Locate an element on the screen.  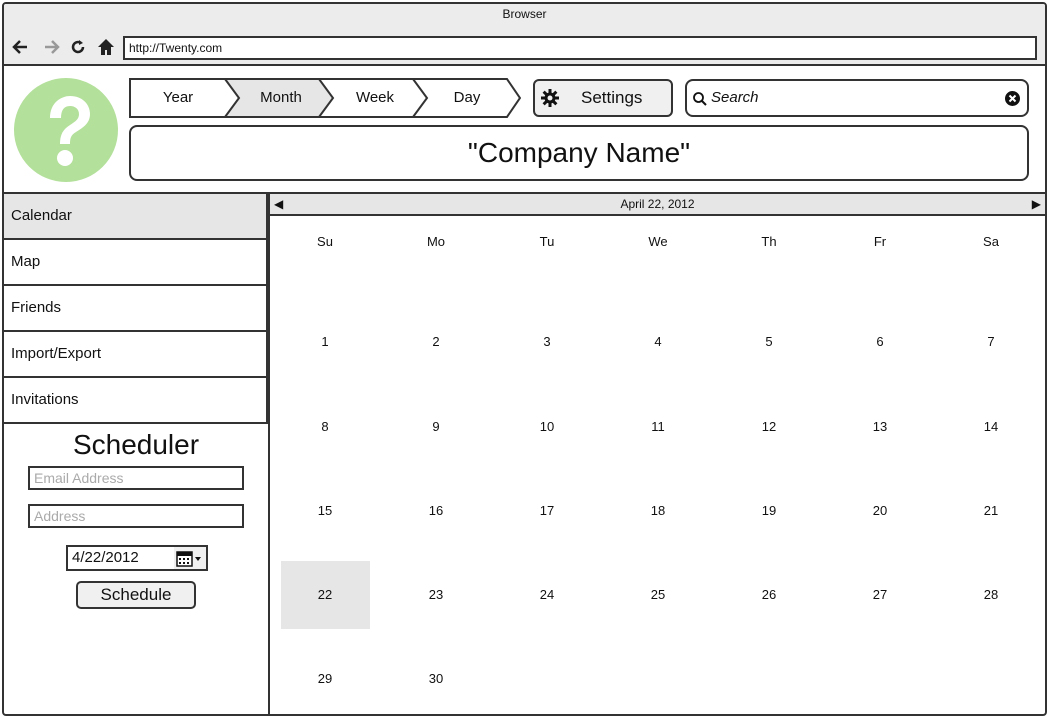
clear-search-icon is located at coordinates (1012, 98).